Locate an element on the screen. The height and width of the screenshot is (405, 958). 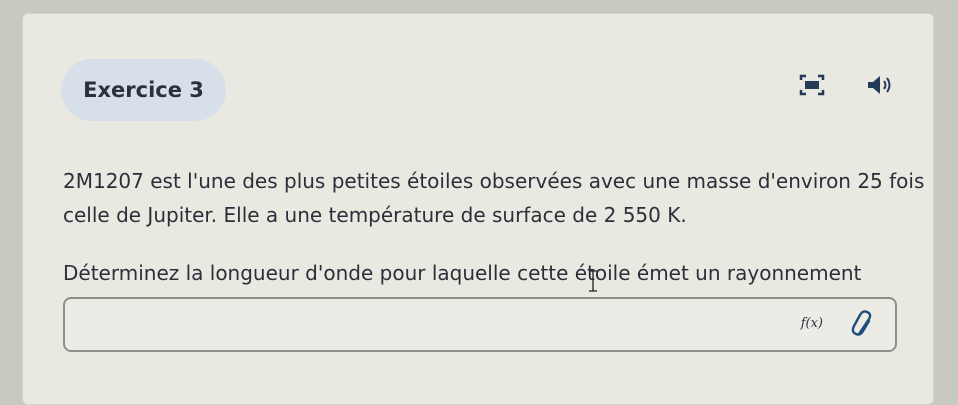
audio-button is located at coordinates (880, 85).